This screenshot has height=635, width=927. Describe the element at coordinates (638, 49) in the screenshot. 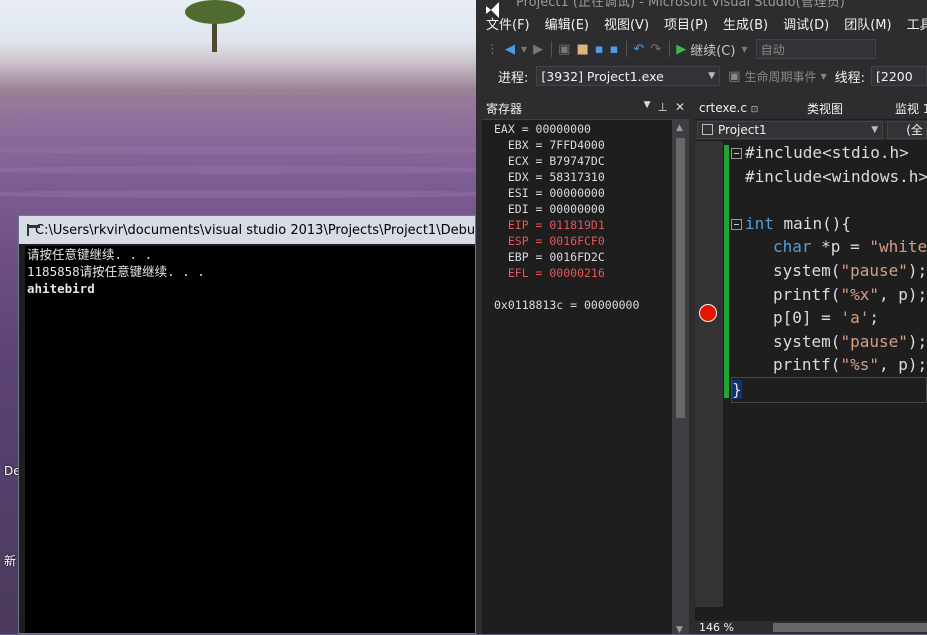

I see `undo-icon: ↶` at that location.